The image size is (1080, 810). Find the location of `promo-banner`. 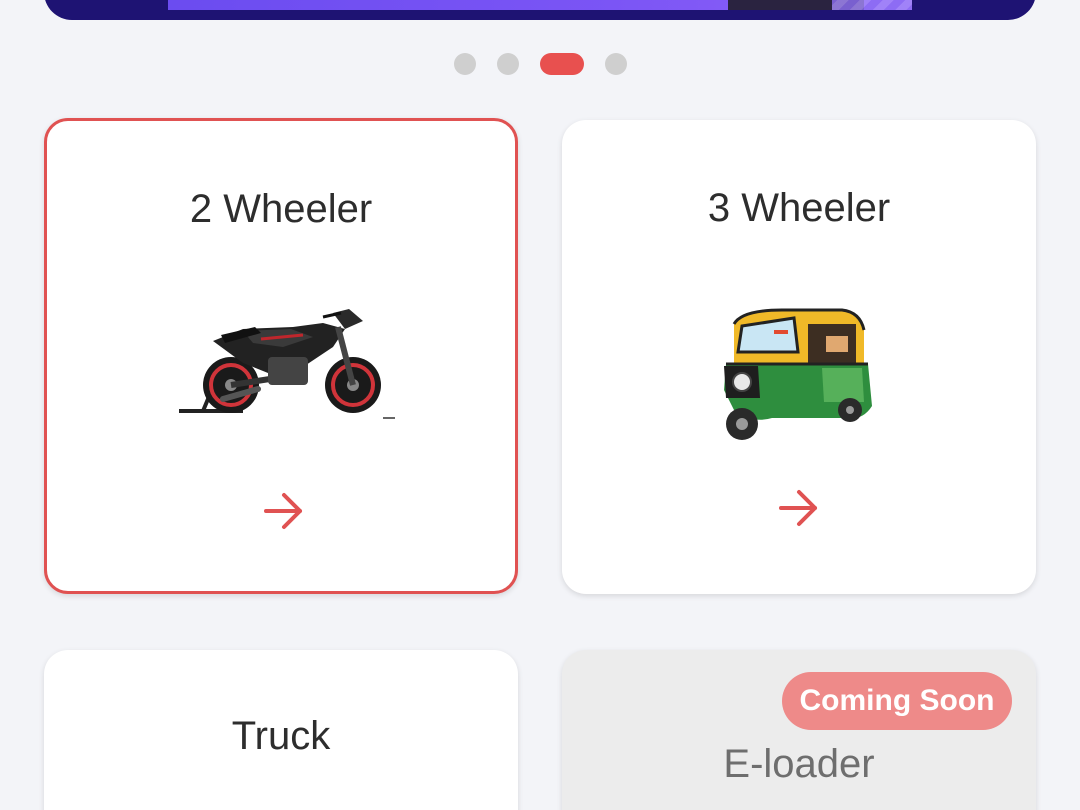

promo-banner is located at coordinates (540, 10).